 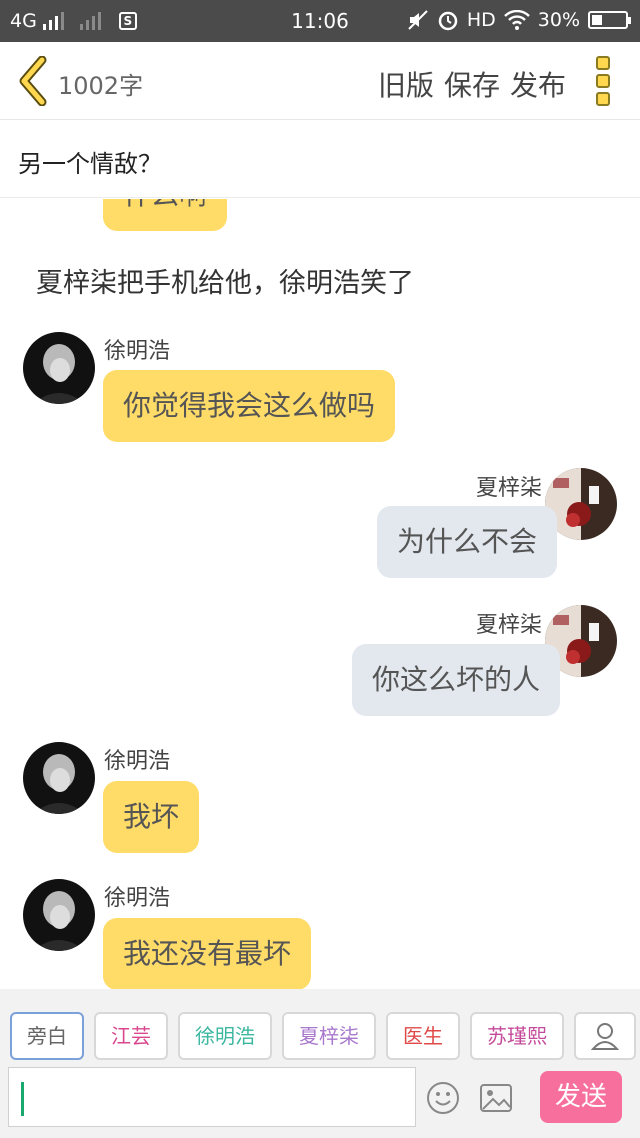 I want to click on editor-header: 1002字 旧版 保存 发布, so click(x=320, y=81).